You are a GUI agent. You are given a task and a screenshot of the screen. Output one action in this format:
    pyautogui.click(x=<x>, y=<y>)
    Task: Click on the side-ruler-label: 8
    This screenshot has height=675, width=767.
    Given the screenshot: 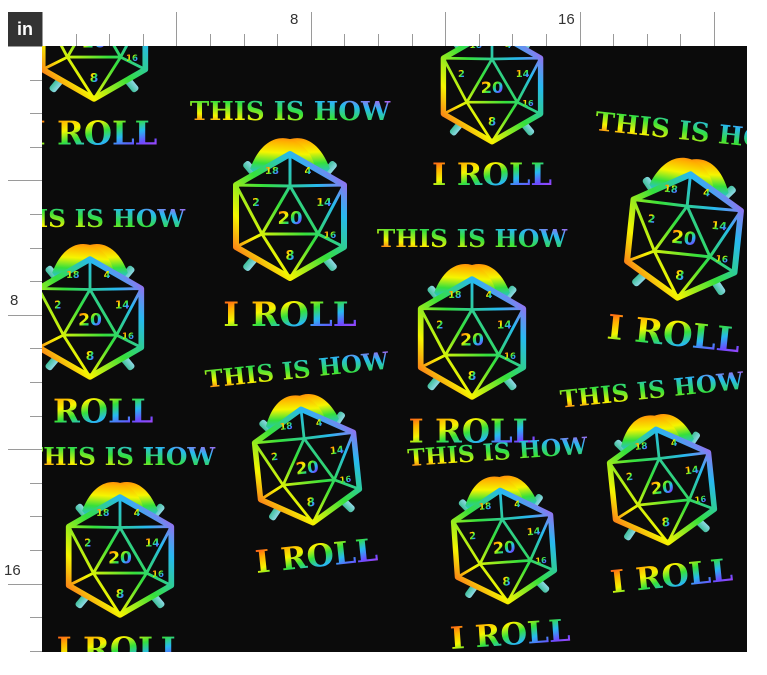 What is the action you would take?
    pyautogui.click(x=14, y=300)
    